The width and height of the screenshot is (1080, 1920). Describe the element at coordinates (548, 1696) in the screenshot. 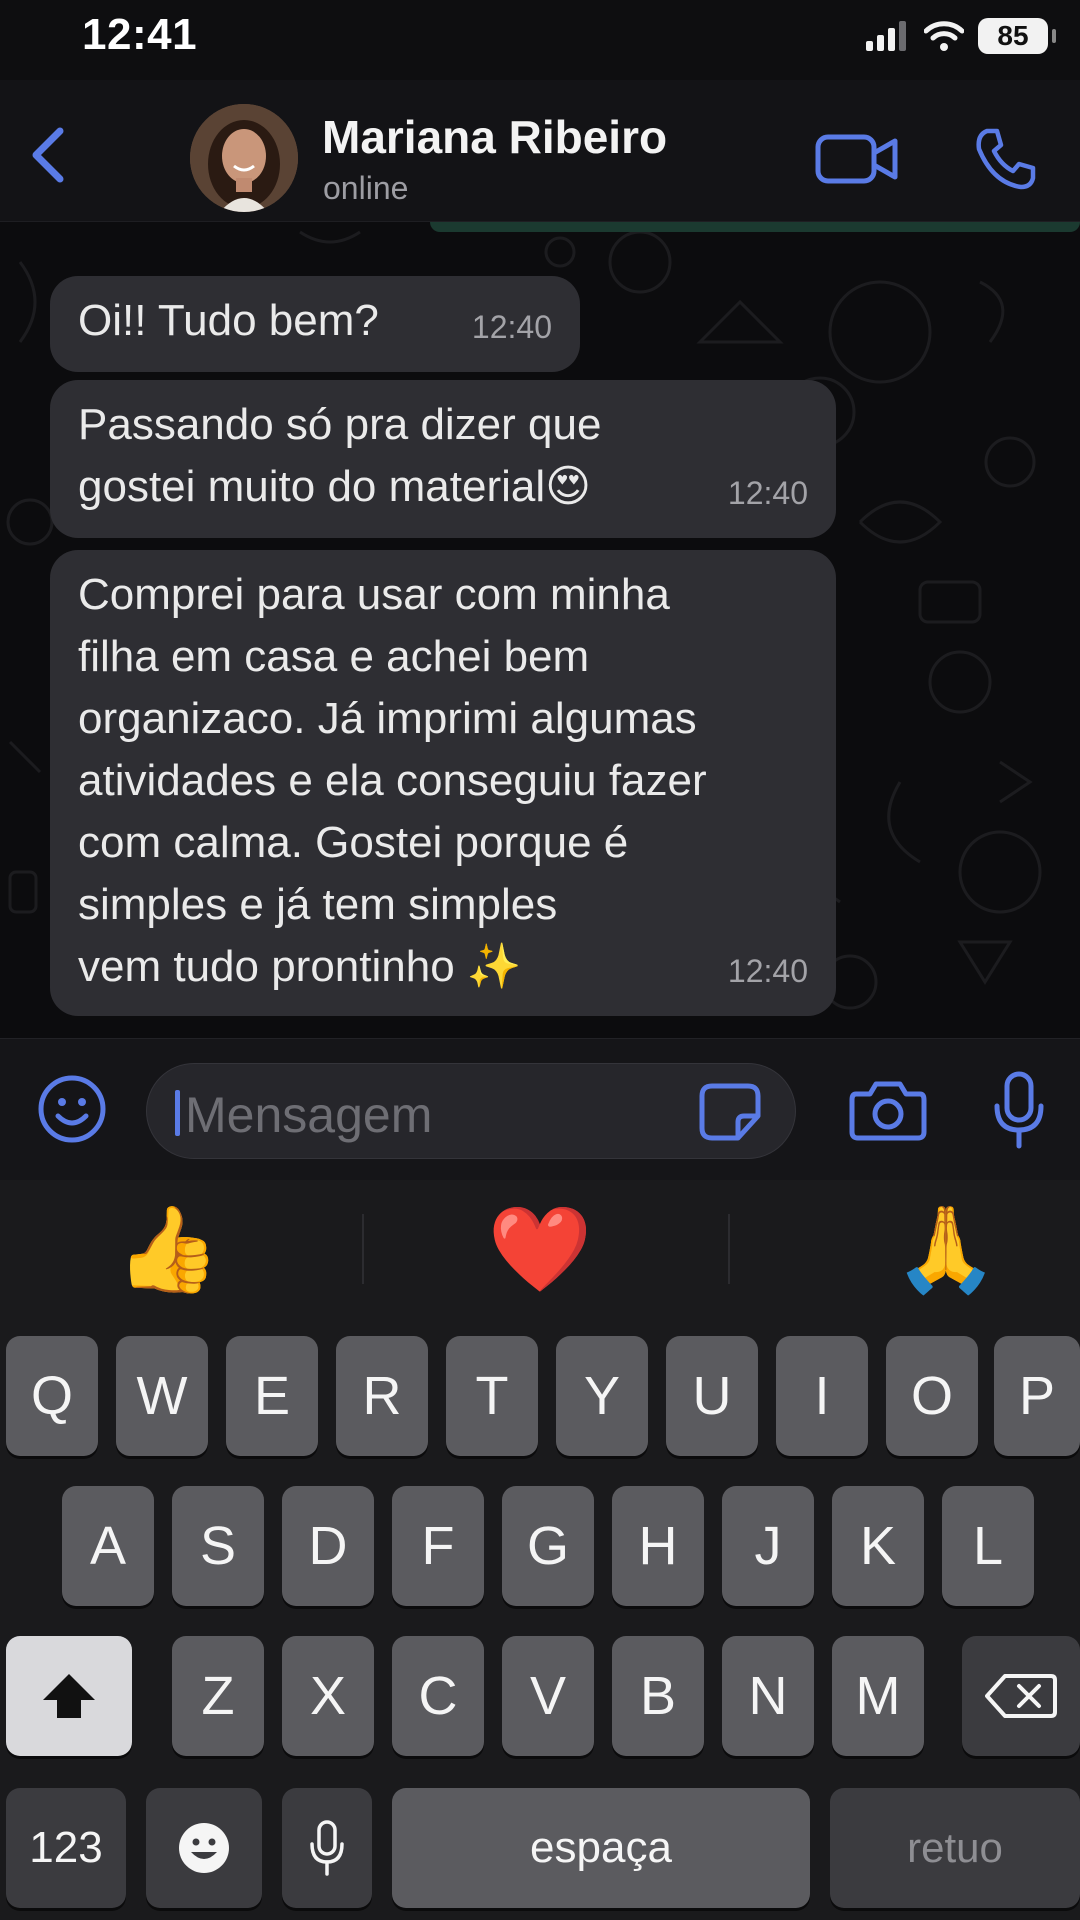

I see `key-v: V` at that location.